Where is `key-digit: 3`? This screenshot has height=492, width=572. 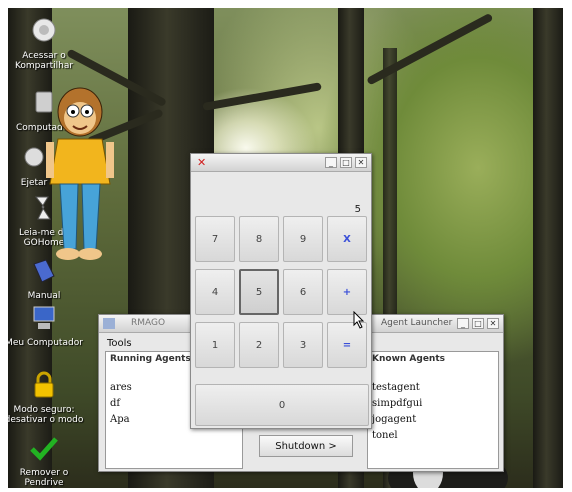
key-digit: 3 is located at coordinates (303, 345).